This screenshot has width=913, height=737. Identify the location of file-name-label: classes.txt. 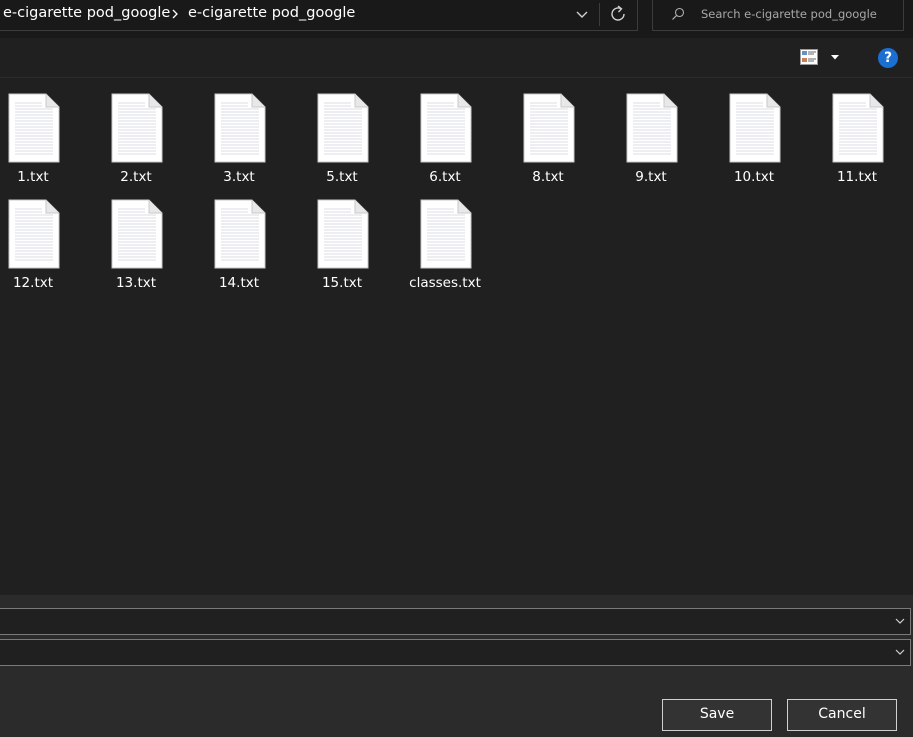
(445, 283).